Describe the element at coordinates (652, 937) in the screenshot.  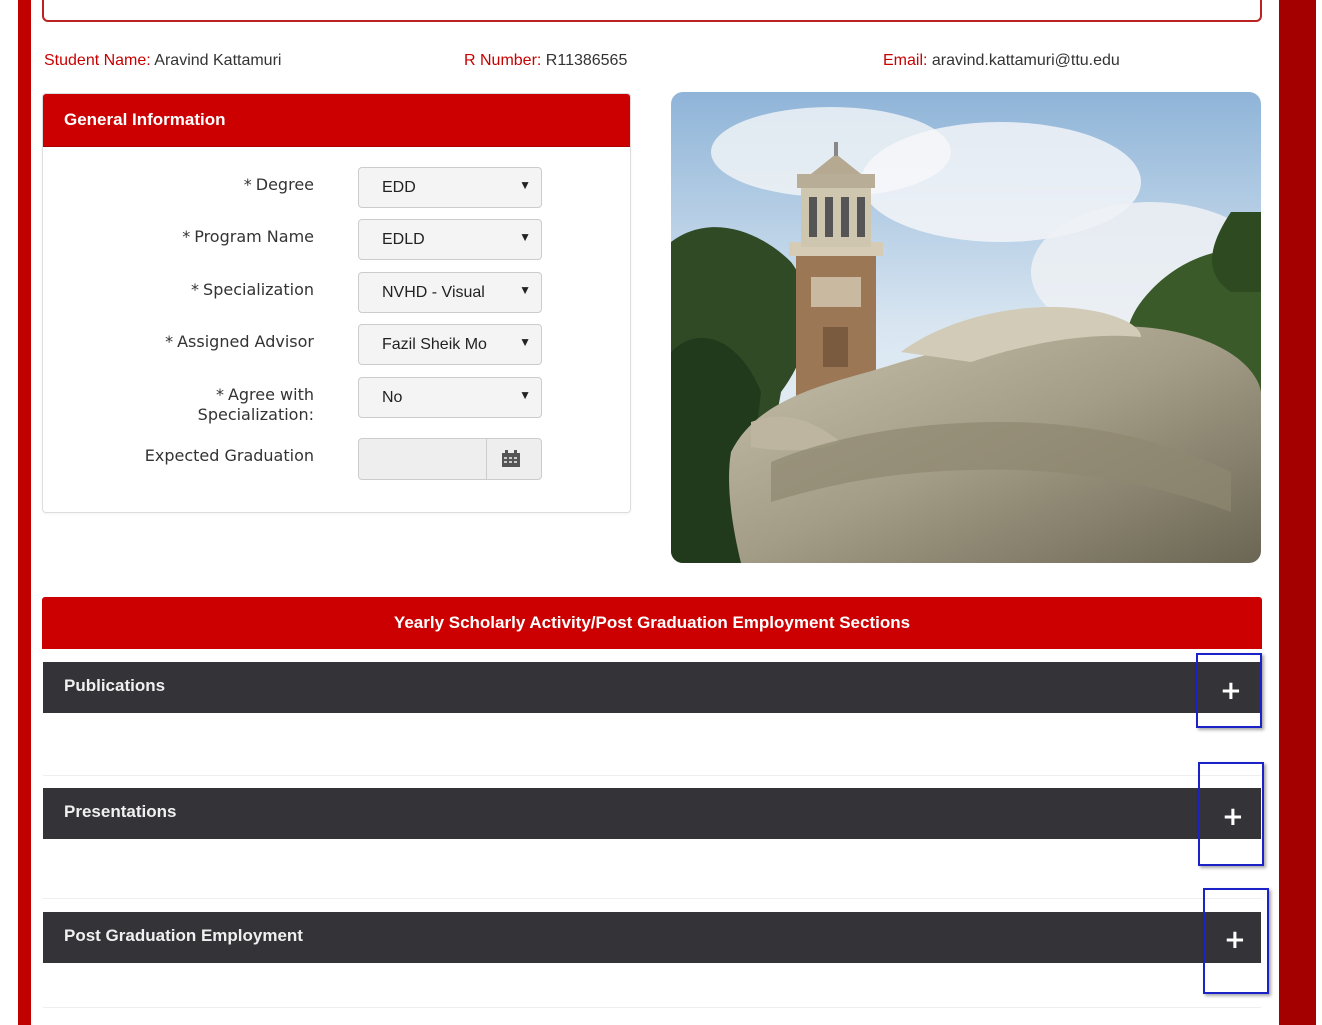
I see `post-graduation-employment-section-bar: Post Graduation Employment` at that location.